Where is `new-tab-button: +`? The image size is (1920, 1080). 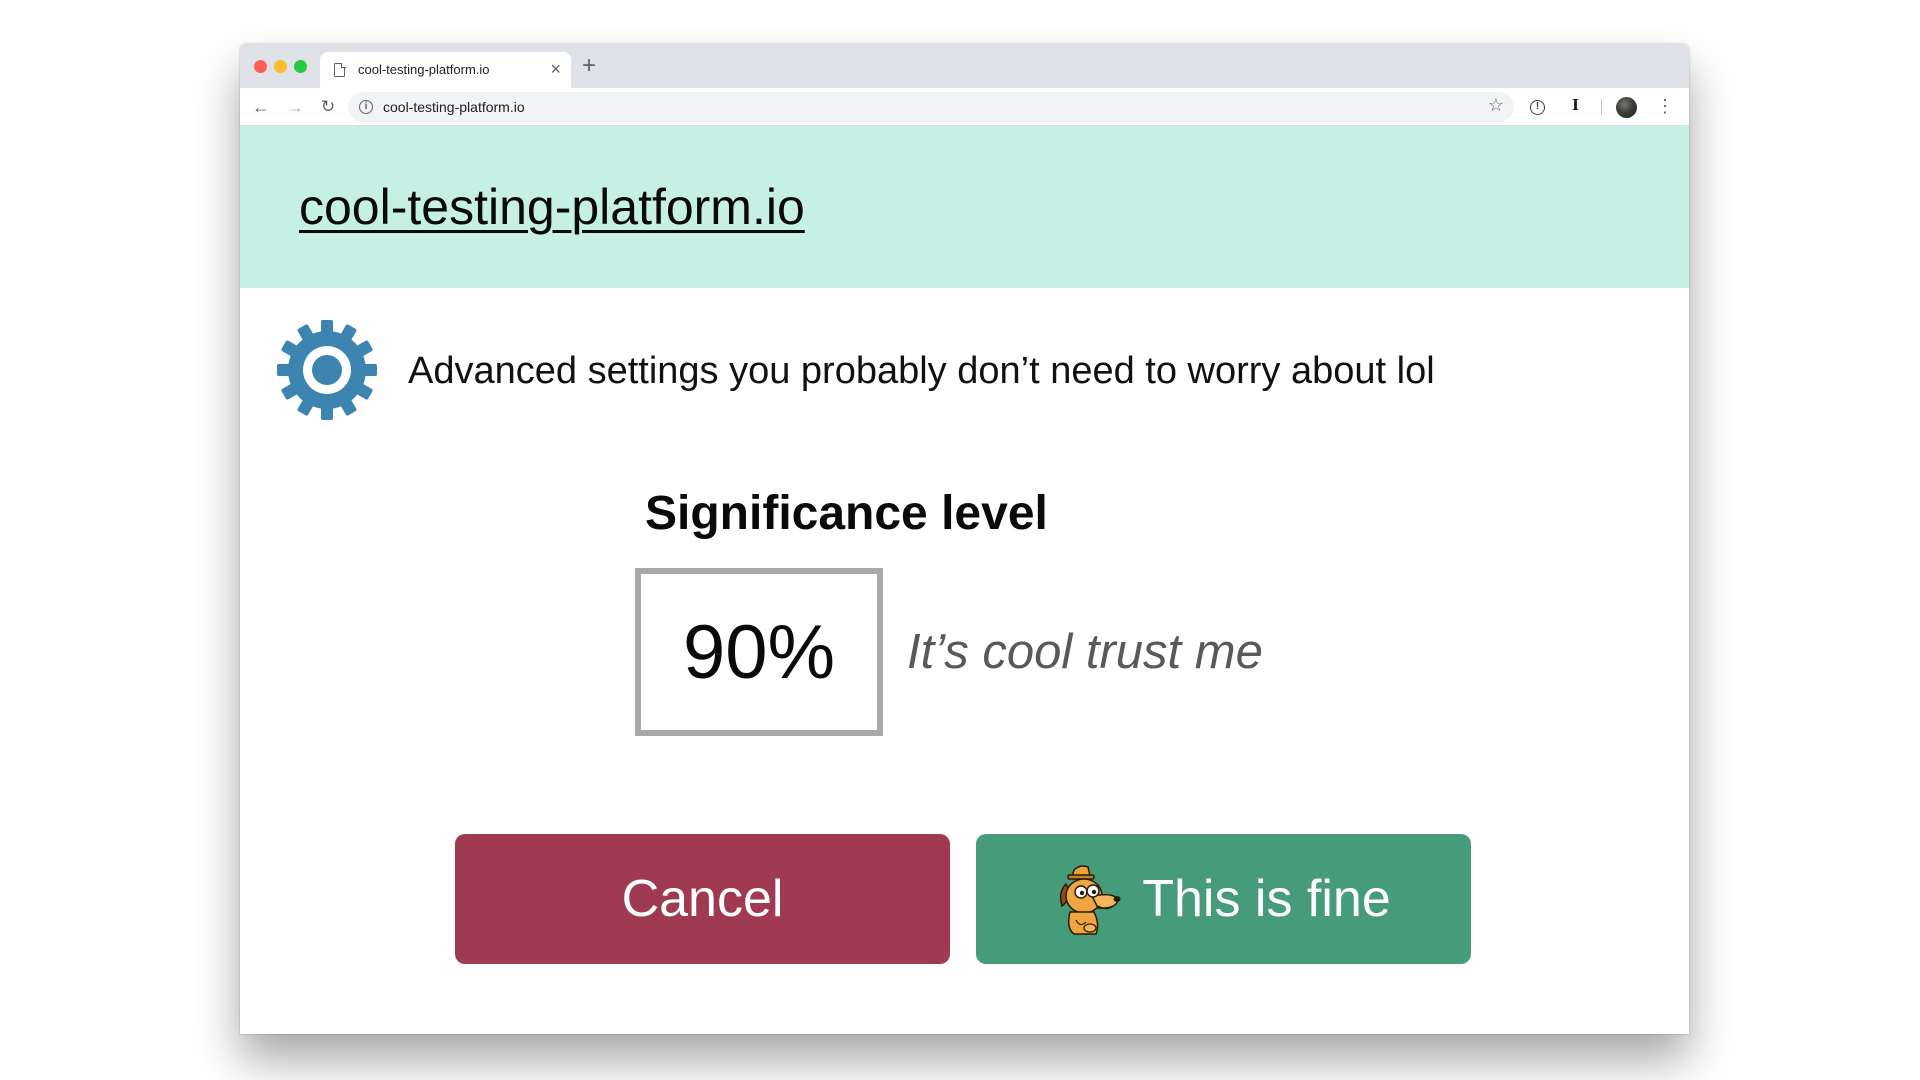 new-tab-button: + is located at coordinates (589, 66).